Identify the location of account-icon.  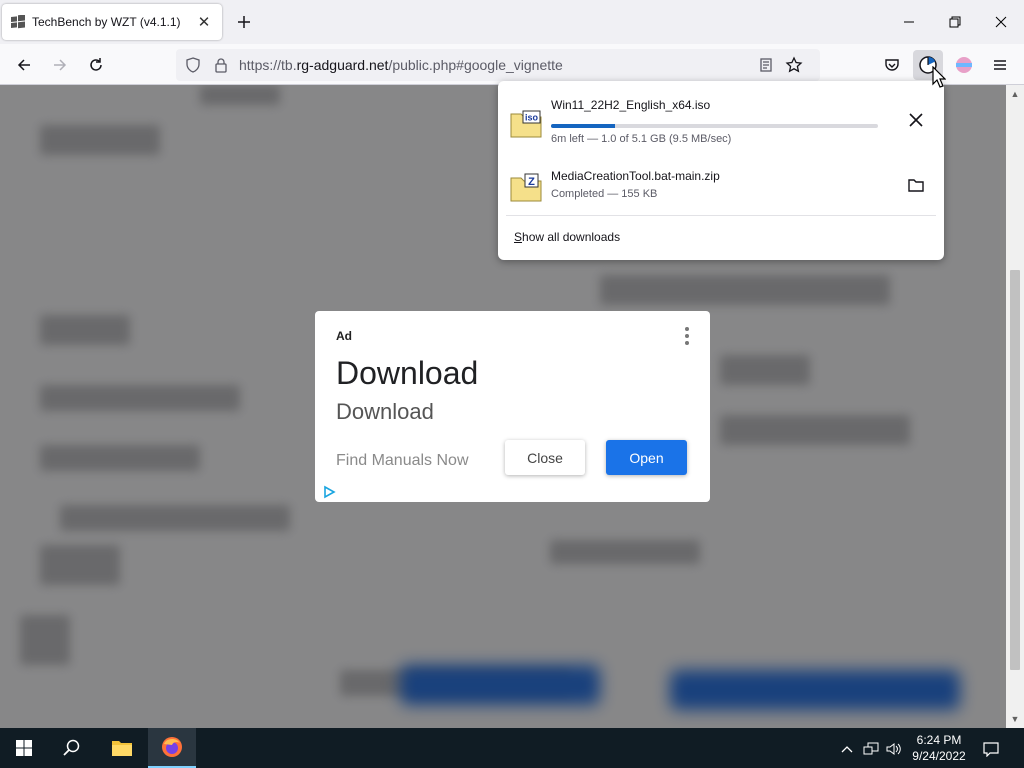
(964, 65).